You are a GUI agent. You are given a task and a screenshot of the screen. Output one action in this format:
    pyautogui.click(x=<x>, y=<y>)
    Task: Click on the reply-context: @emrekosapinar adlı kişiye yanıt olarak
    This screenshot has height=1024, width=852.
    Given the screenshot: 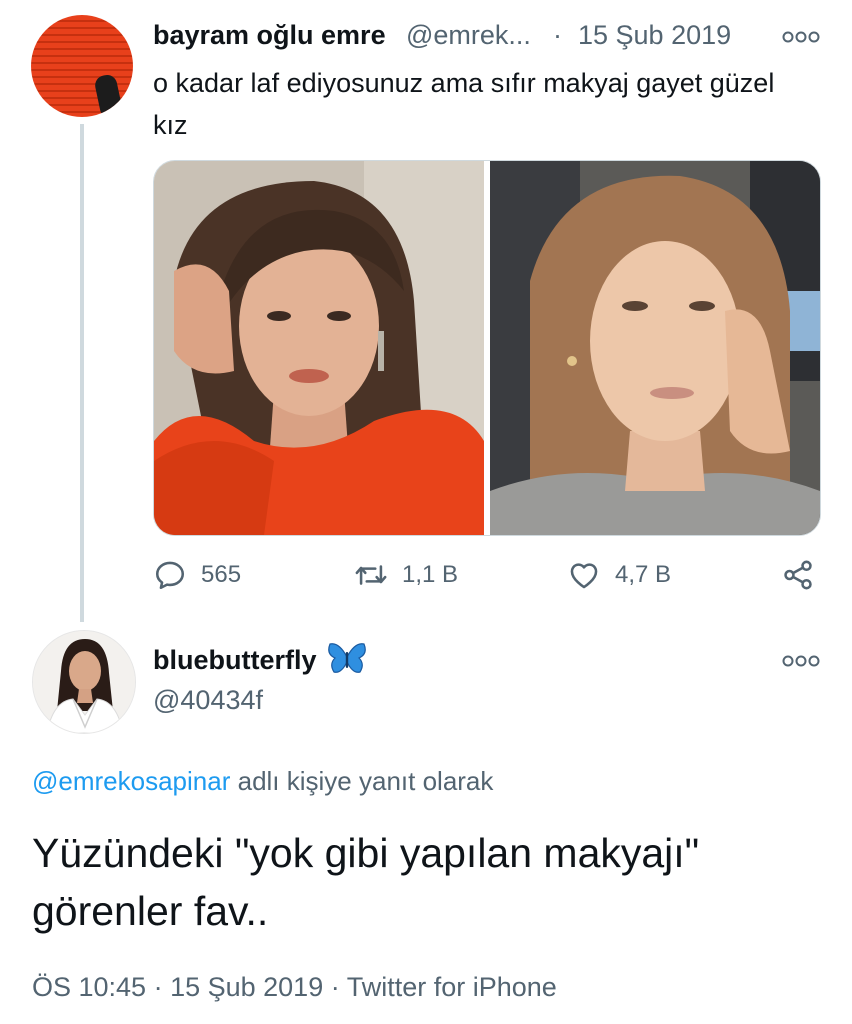 What is the action you would take?
    pyautogui.click(x=262, y=781)
    